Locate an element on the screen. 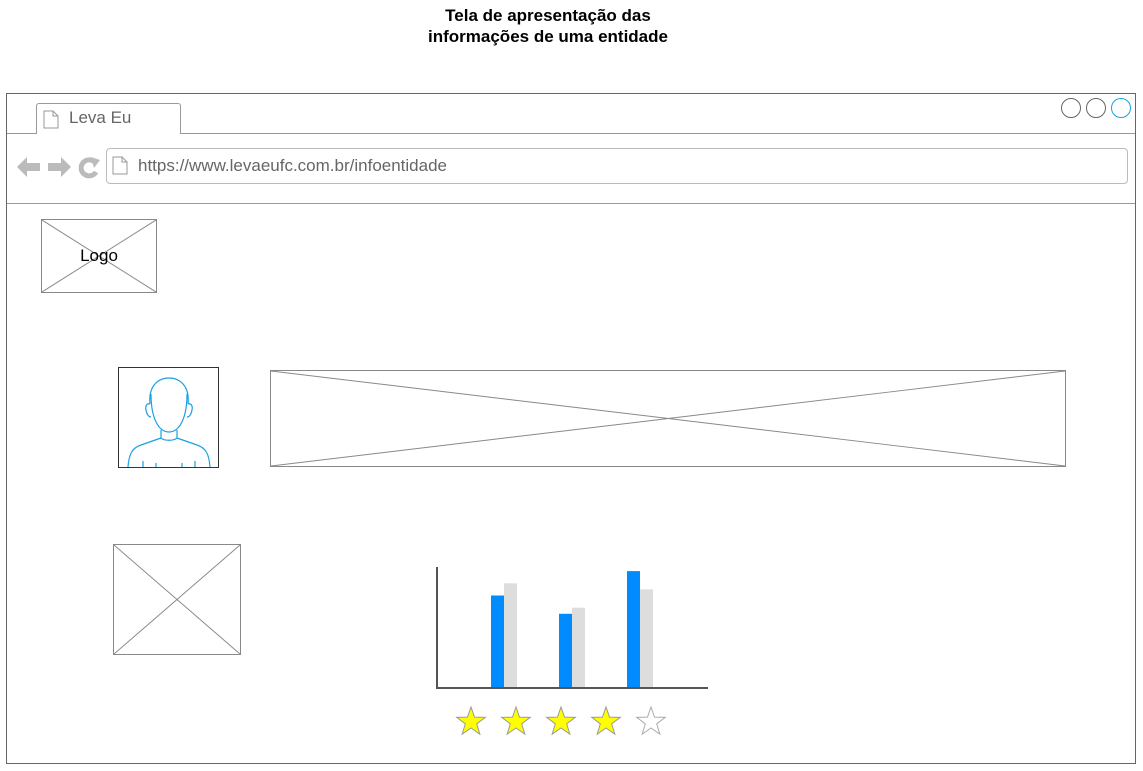  browser-tab: Leva Eu is located at coordinates (108, 118).